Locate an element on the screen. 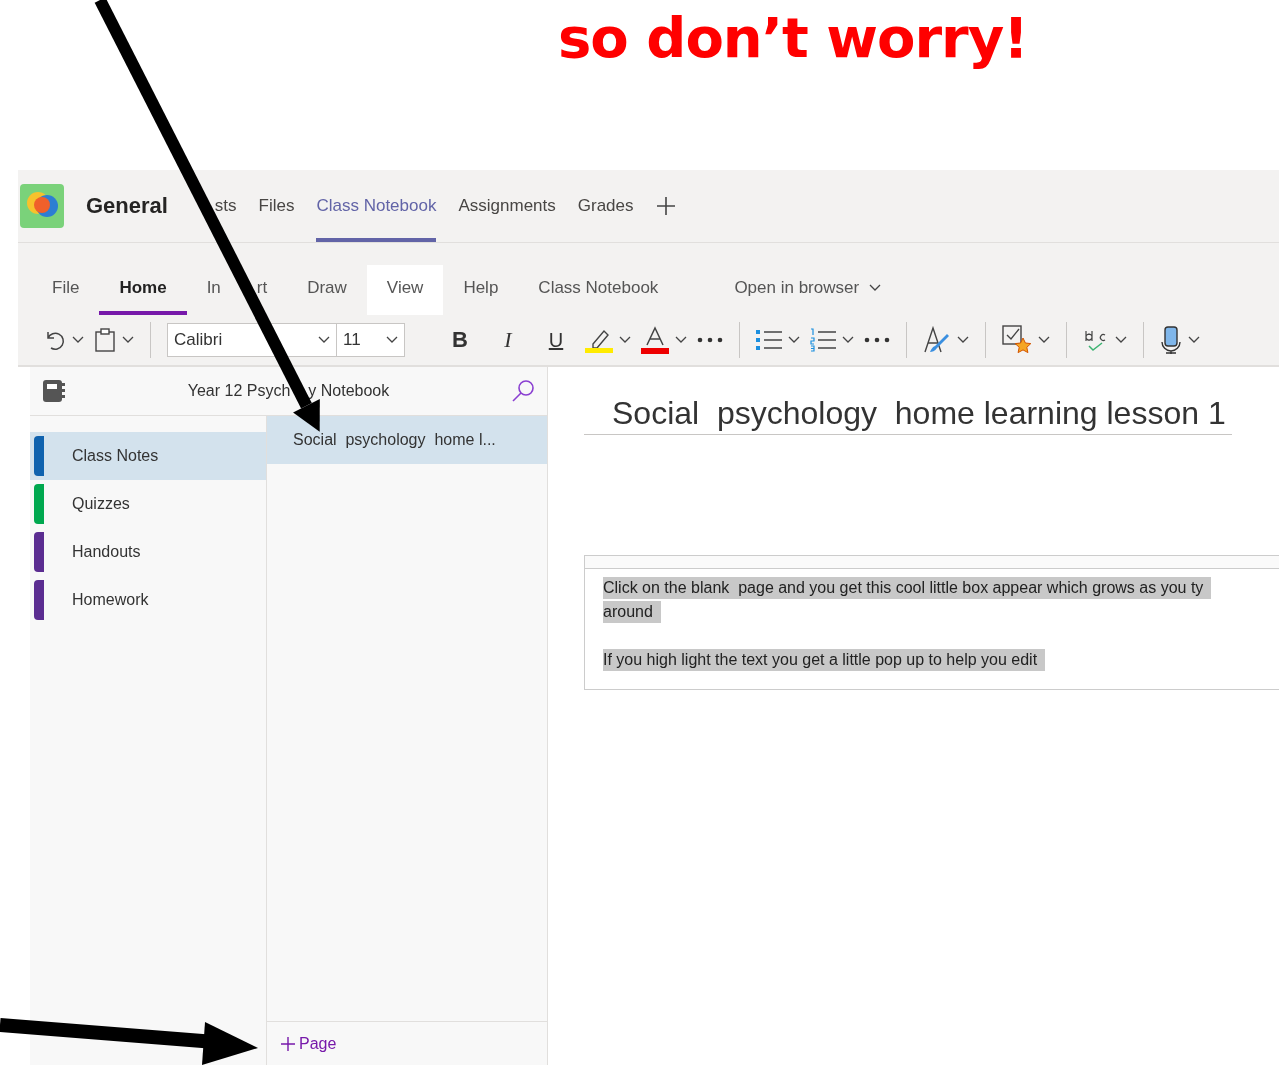  section-item: Handouts is located at coordinates (148, 552).